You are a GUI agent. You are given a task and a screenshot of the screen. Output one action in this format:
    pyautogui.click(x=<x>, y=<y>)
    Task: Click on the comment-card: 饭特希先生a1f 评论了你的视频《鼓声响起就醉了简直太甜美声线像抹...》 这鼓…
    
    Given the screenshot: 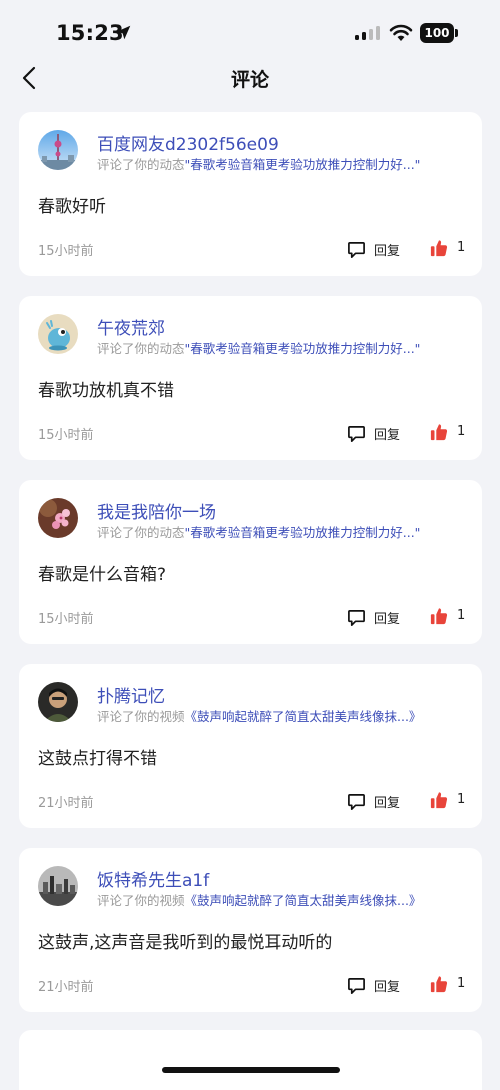 What is the action you would take?
    pyautogui.click(x=250, y=930)
    